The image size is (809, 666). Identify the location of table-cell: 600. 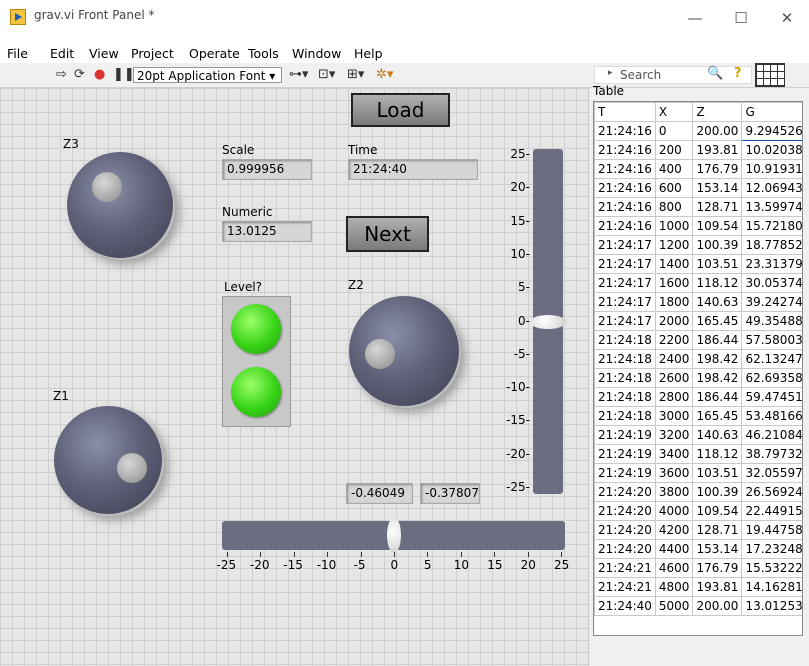
(674, 188).